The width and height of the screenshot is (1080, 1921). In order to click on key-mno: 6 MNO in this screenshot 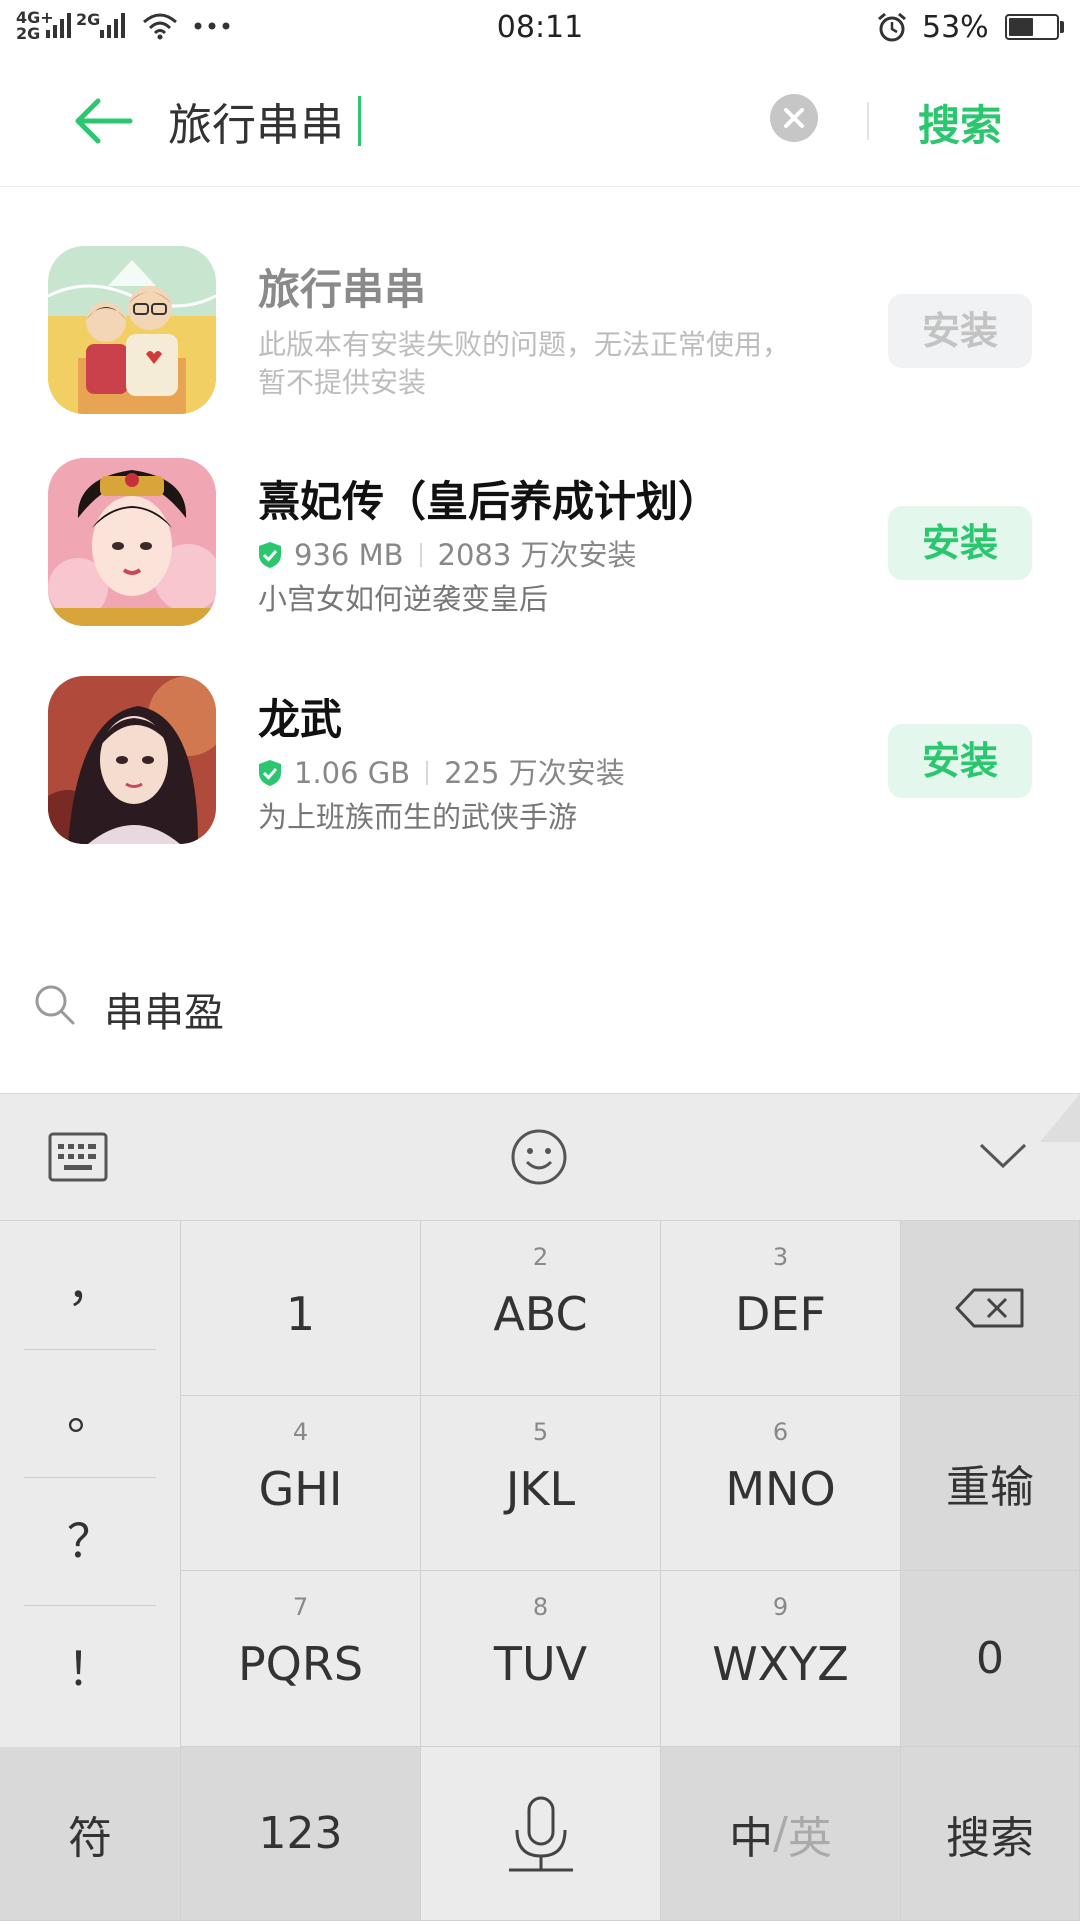, I will do `click(781, 1483)`.